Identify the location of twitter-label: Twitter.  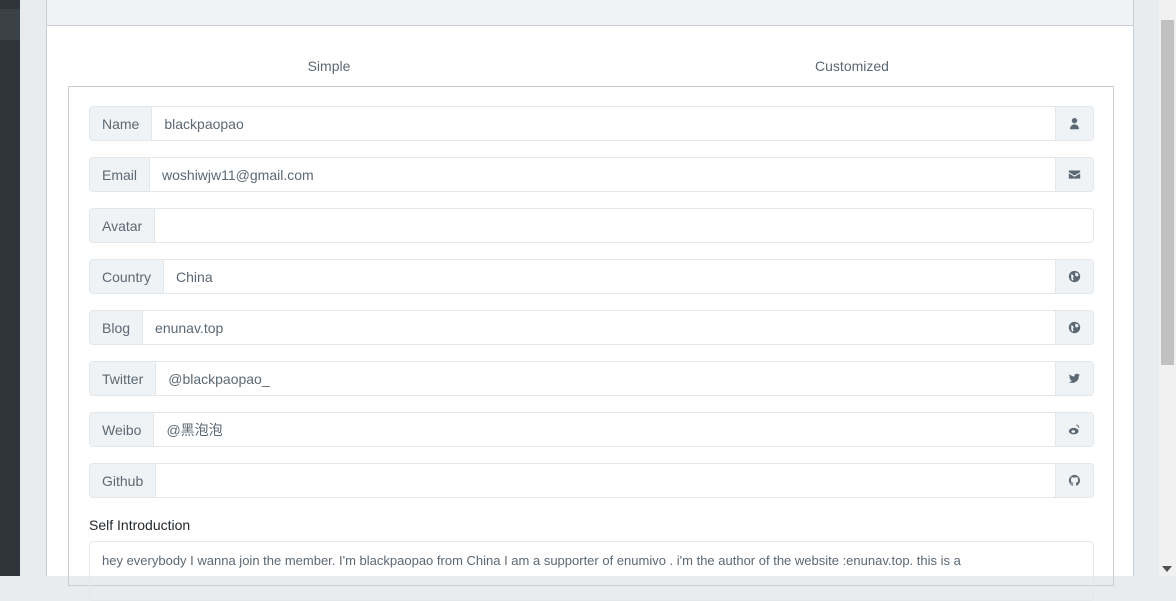
(123, 378).